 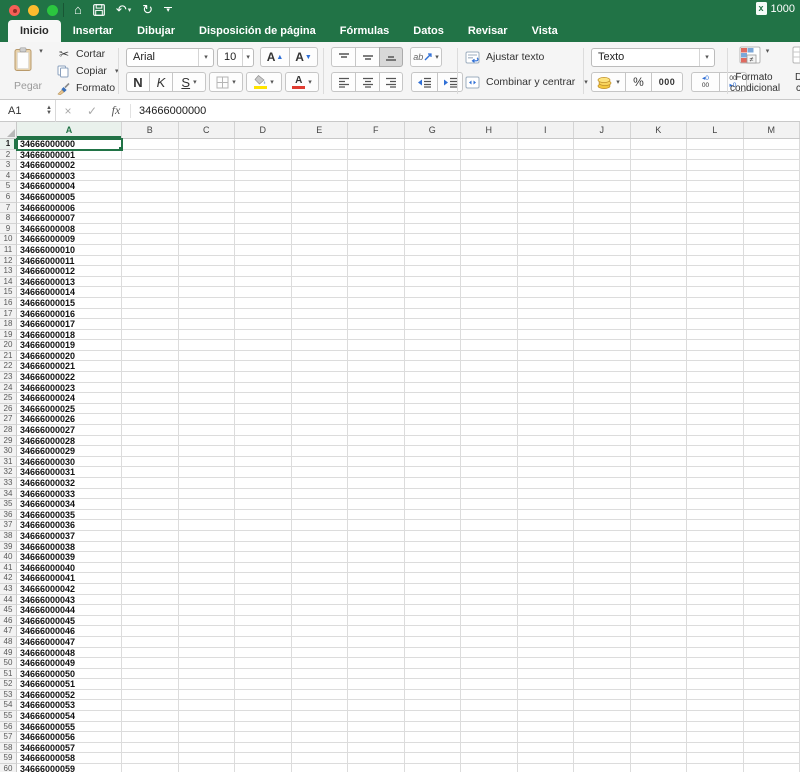 I want to click on cell-c38, so click(x=206, y=536).